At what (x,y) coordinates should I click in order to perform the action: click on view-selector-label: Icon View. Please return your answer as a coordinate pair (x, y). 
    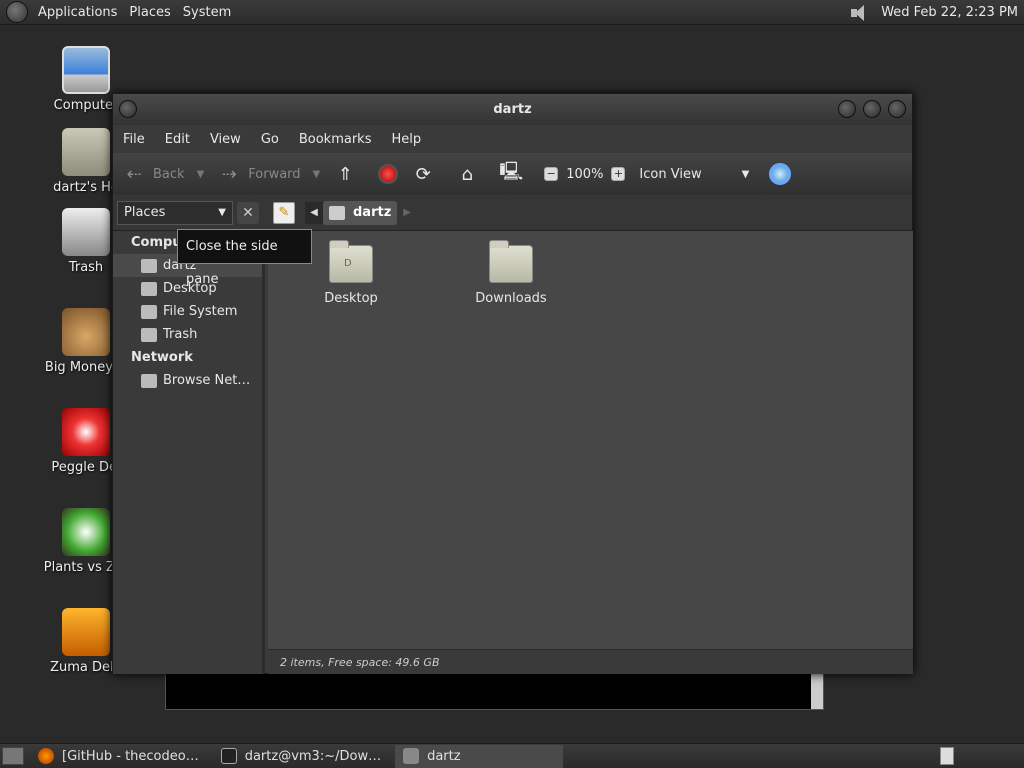
    Looking at the image, I should click on (670, 174).